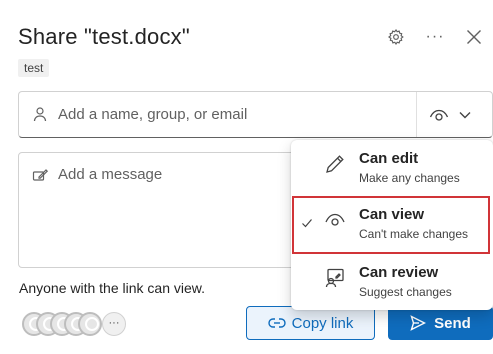 The image size is (493, 354). Describe the element at coordinates (405, 292) in the screenshot. I see `menu-item-subtitle: Suggest changes` at that location.